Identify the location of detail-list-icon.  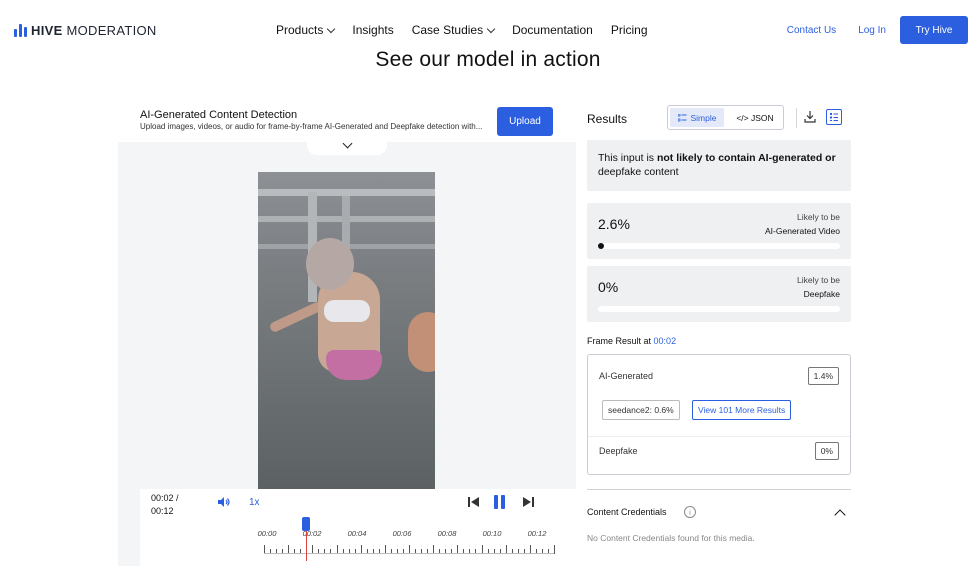
(834, 117).